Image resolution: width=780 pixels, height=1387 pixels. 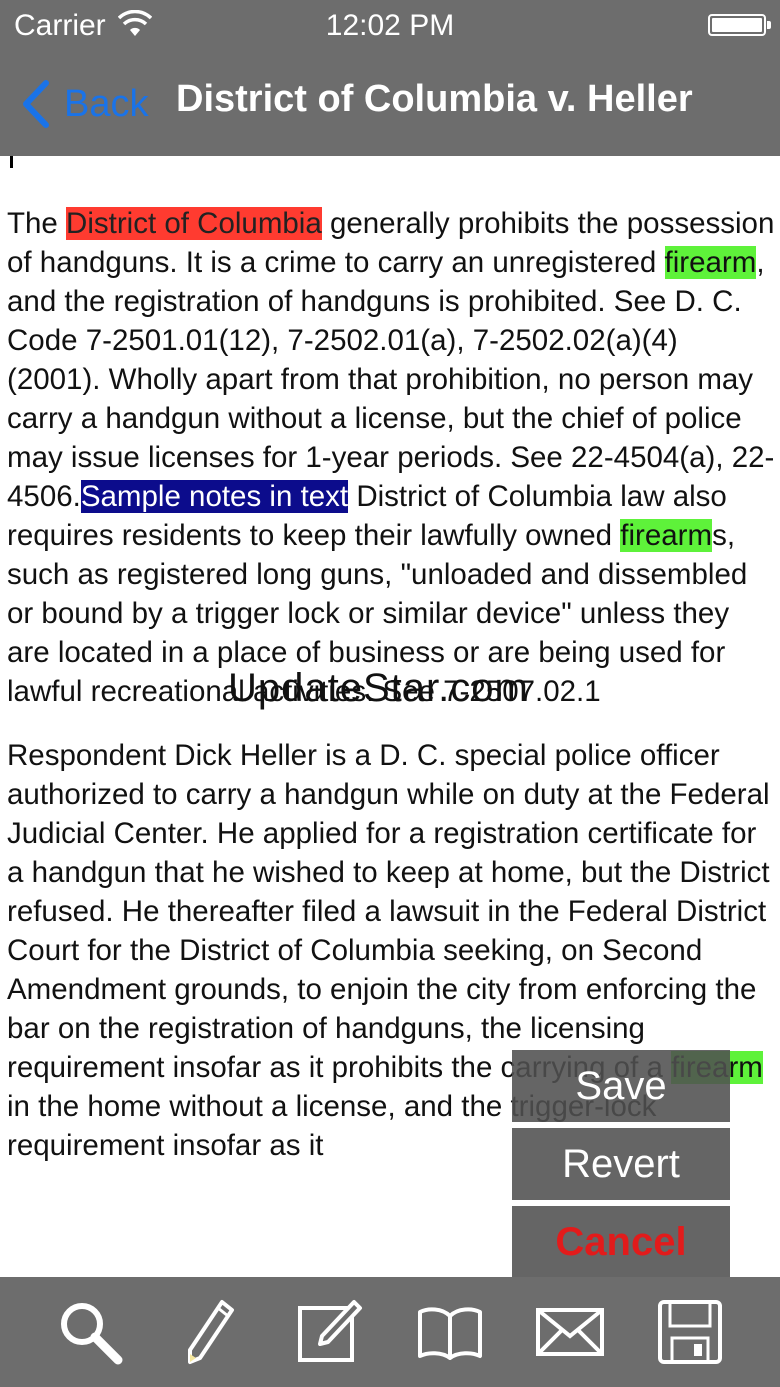 I want to click on highlight-red: District of Columbia, so click(x=194, y=223).